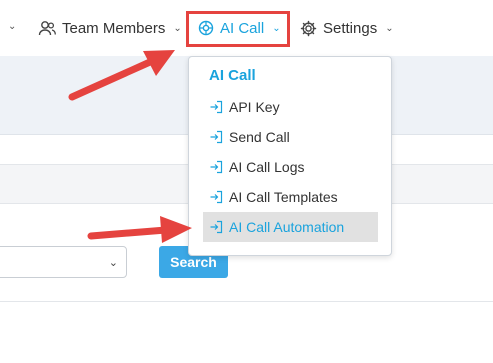 This screenshot has width=493, height=363. Describe the element at coordinates (139, 229) in the screenshot. I see `annotation-arrow-to-automation` at that location.